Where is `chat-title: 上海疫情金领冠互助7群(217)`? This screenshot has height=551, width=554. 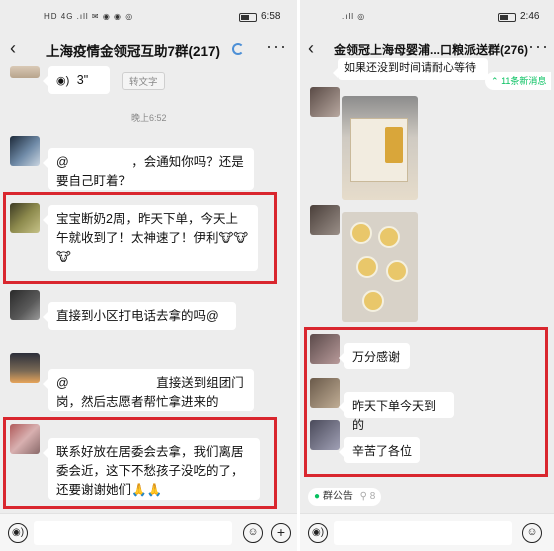
chat-title: 上海疫情金领冠互助7群(217) is located at coordinates (133, 51).